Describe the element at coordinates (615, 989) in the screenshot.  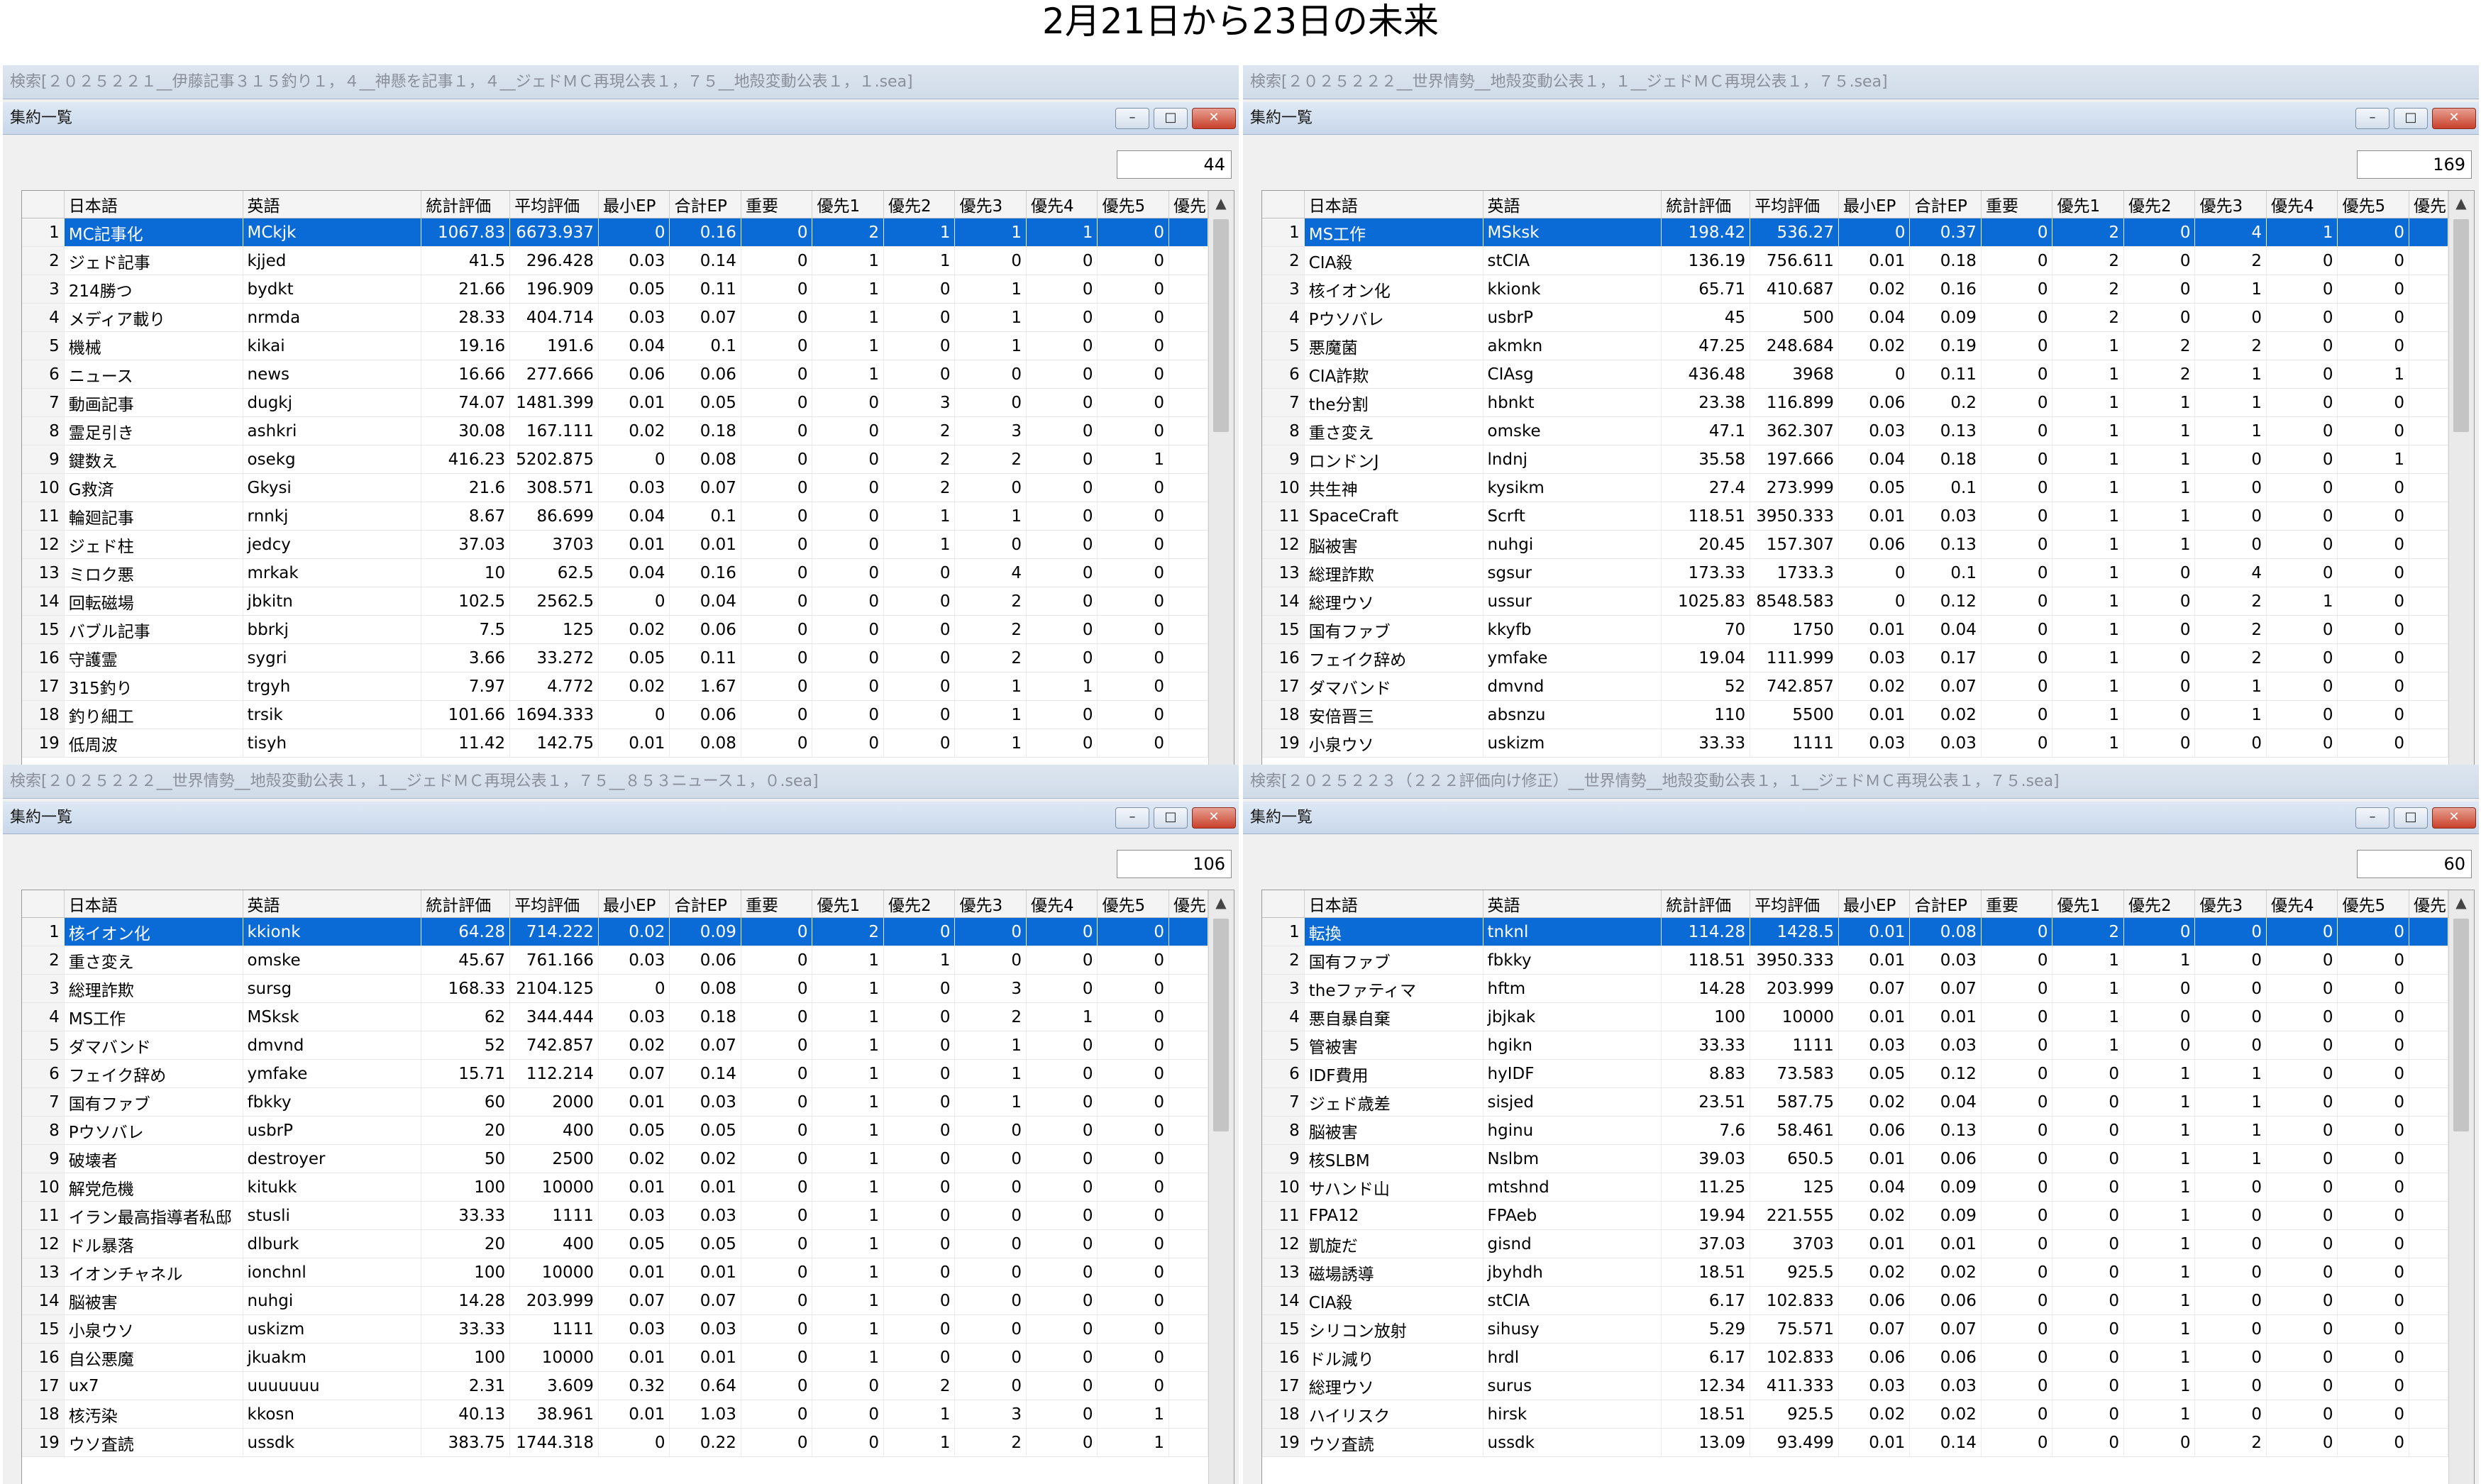
I see `table-row: 3 総理詐欺 sursg 168.33 2104.125 0 0.08 0 1 0 3 0 0` at that location.